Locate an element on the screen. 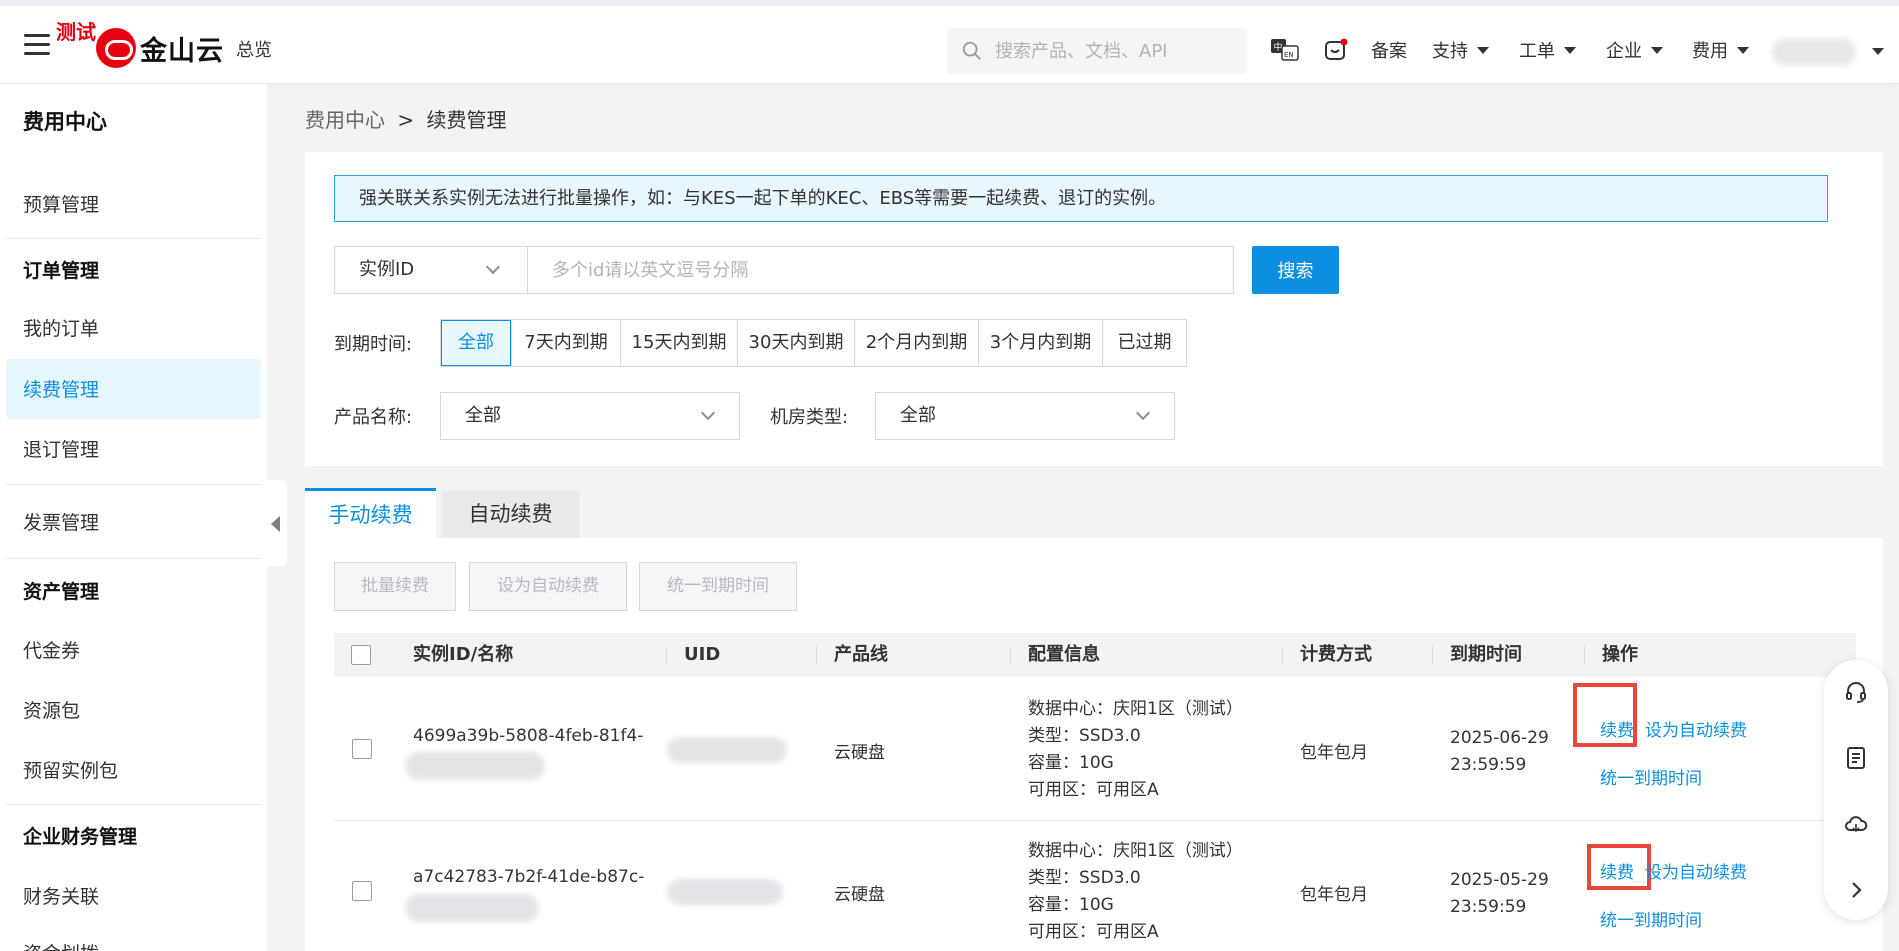 Image resolution: width=1899 pixels, height=951 pixels. nav-ticket: 工单 is located at coordinates (1547, 50).